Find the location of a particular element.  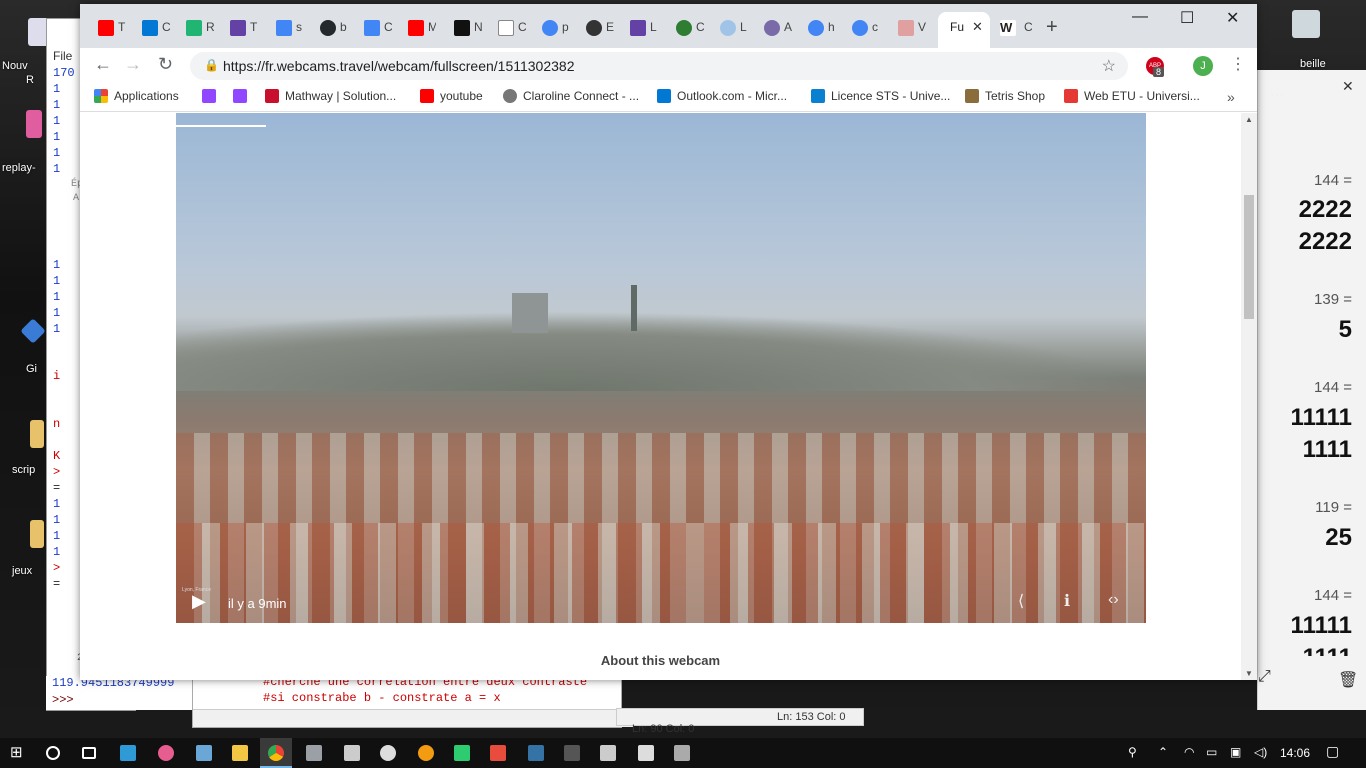

chevron-up-icon: ⌃ is located at coordinates (1163, 752).